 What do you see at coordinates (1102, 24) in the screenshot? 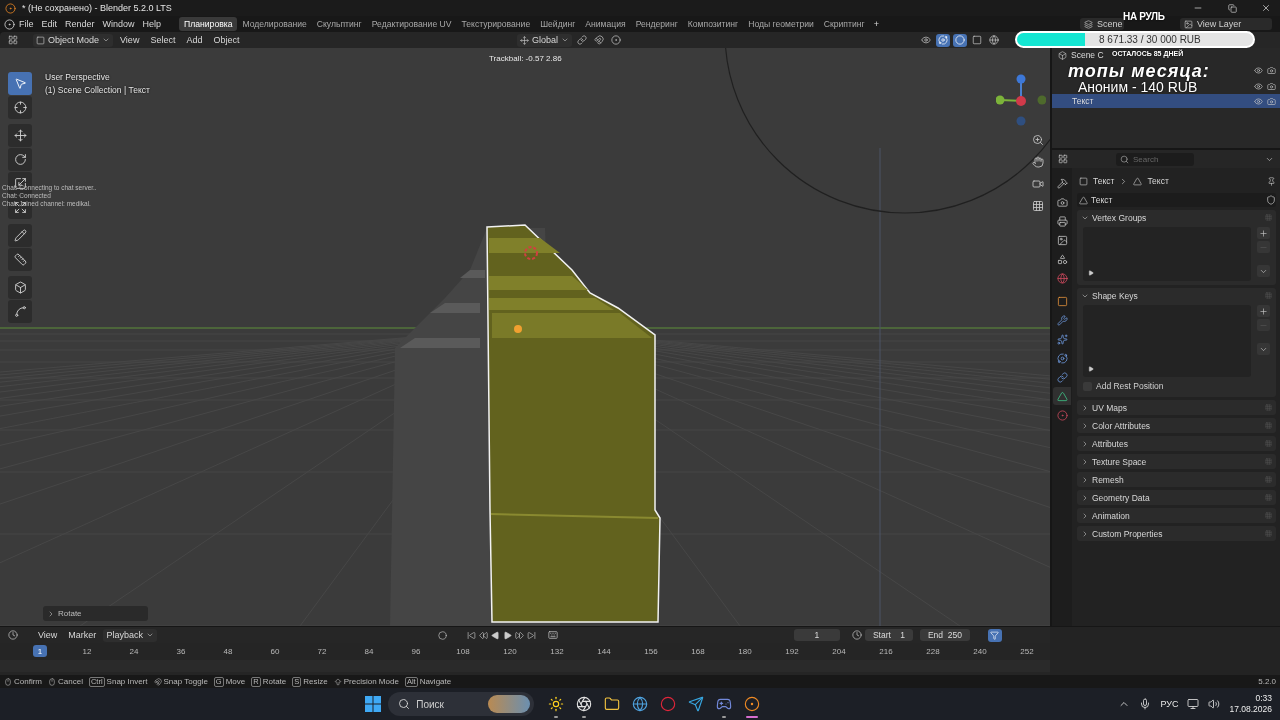
I see `scene-selector: Scene` at bounding box center [1102, 24].